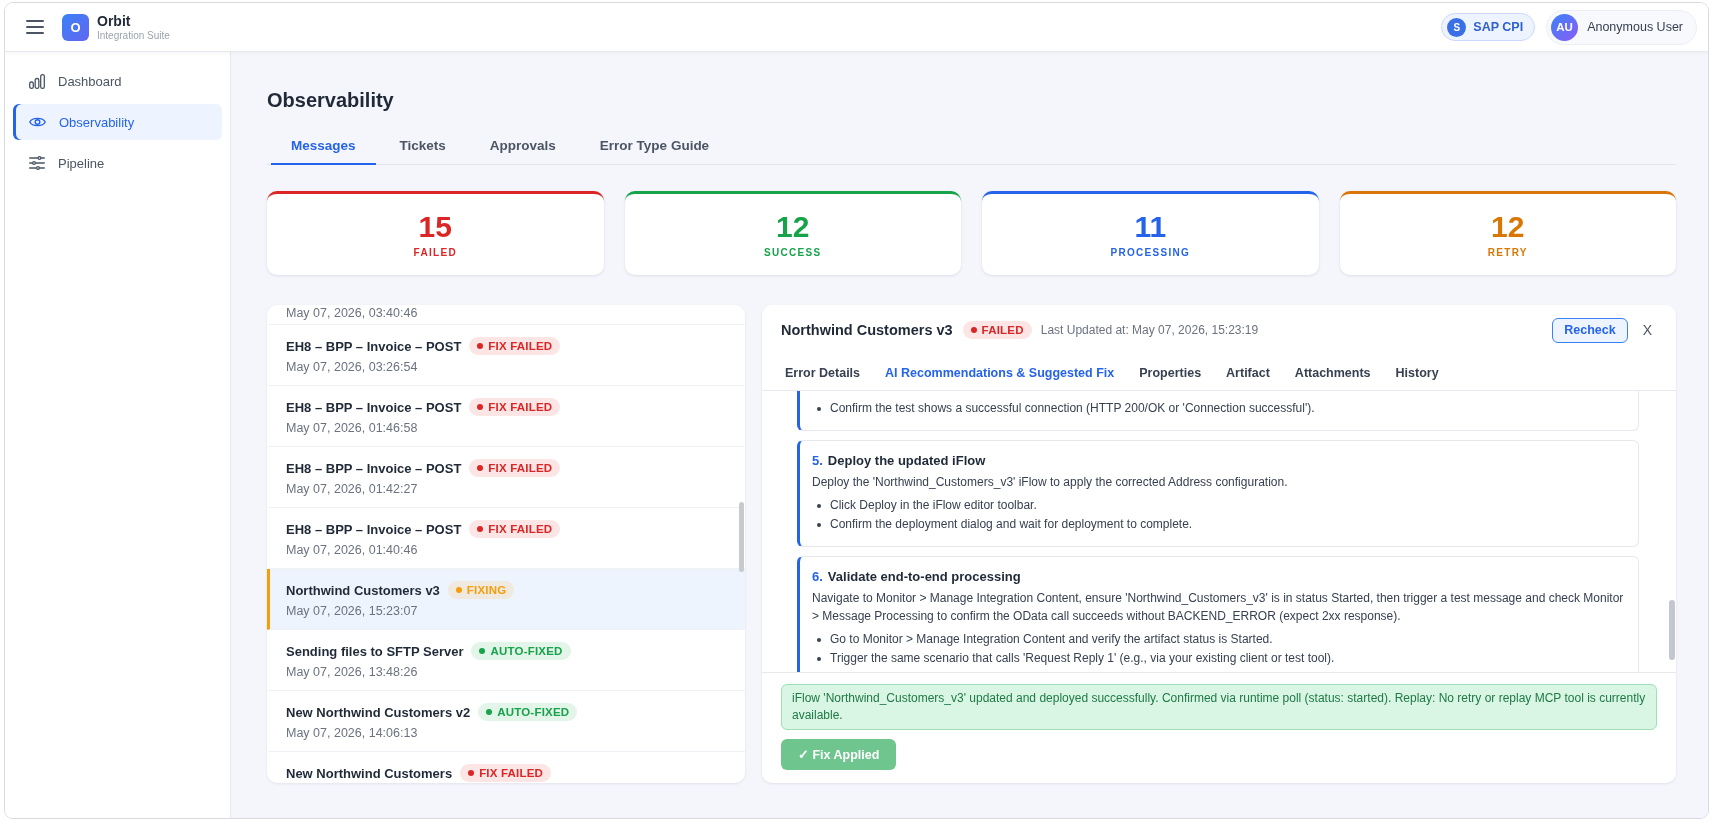 The width and height of the screenshot is (1713, 821). Describe the element at coordinates (1219, 707) in the screenshot. I see `success-message: iFlow 'Northwind_Customers_v3' updated and deployed successfully. Confirmed via runtime poll (status: started). Replay: No retry or replay MCP tool is currently available.` at that location.